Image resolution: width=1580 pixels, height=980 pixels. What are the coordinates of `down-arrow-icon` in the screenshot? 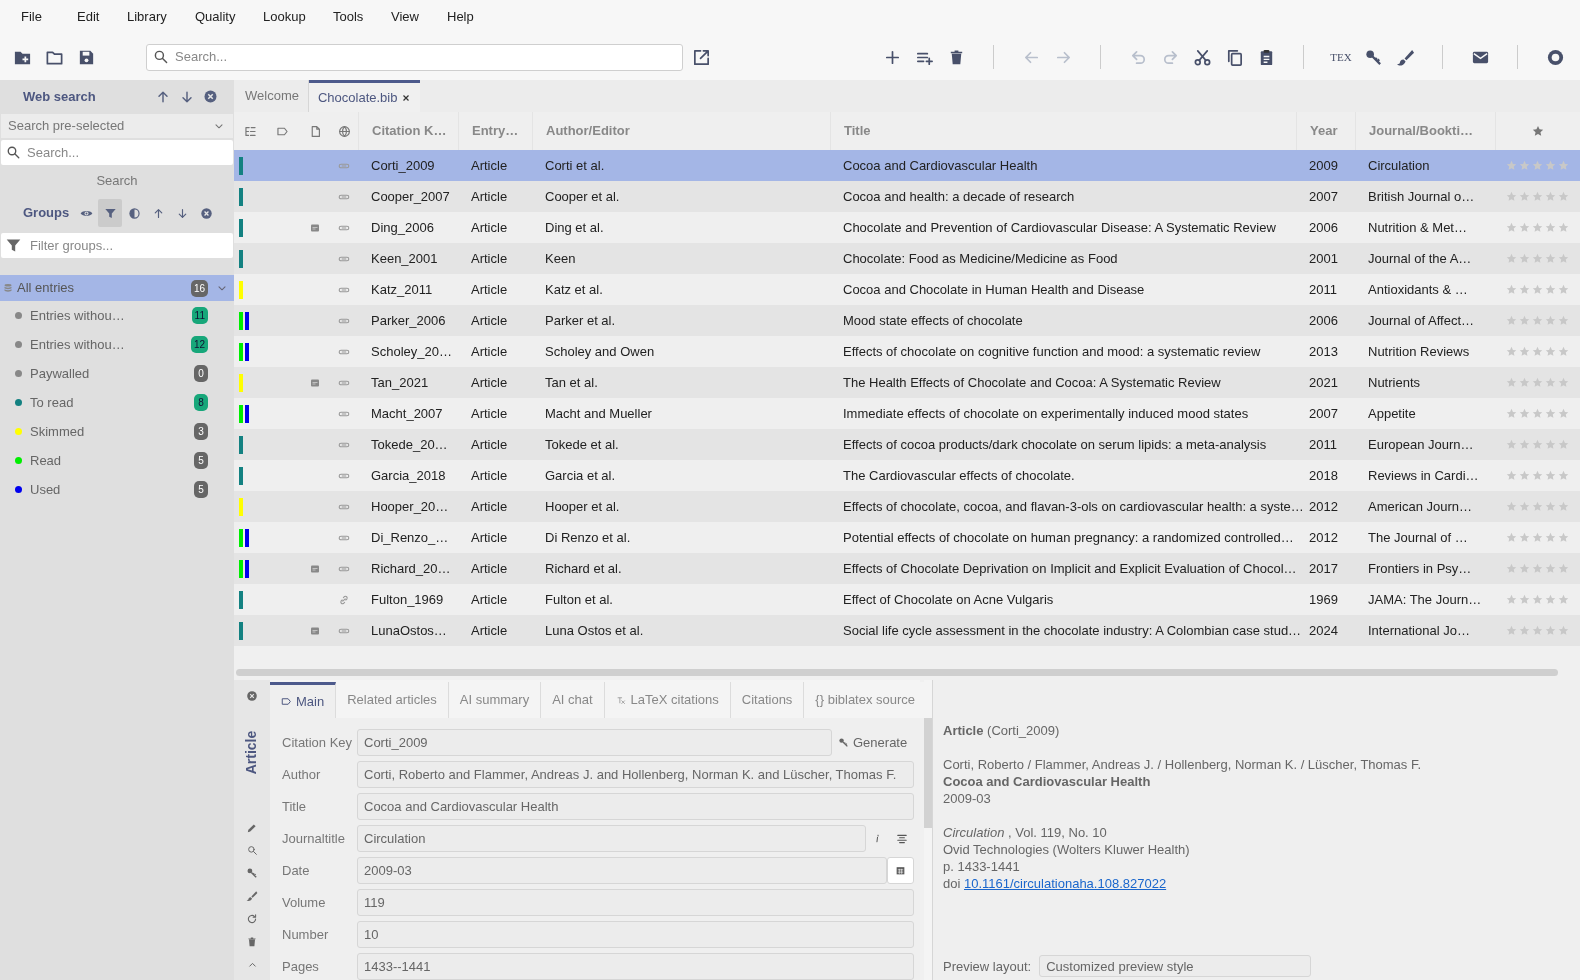 It's located at (187, 97).